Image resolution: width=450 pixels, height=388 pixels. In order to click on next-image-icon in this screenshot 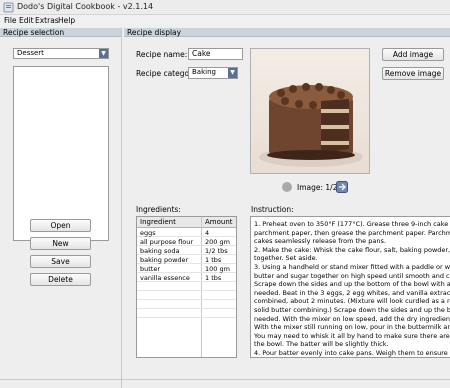, I will do `click(342, 187)`.